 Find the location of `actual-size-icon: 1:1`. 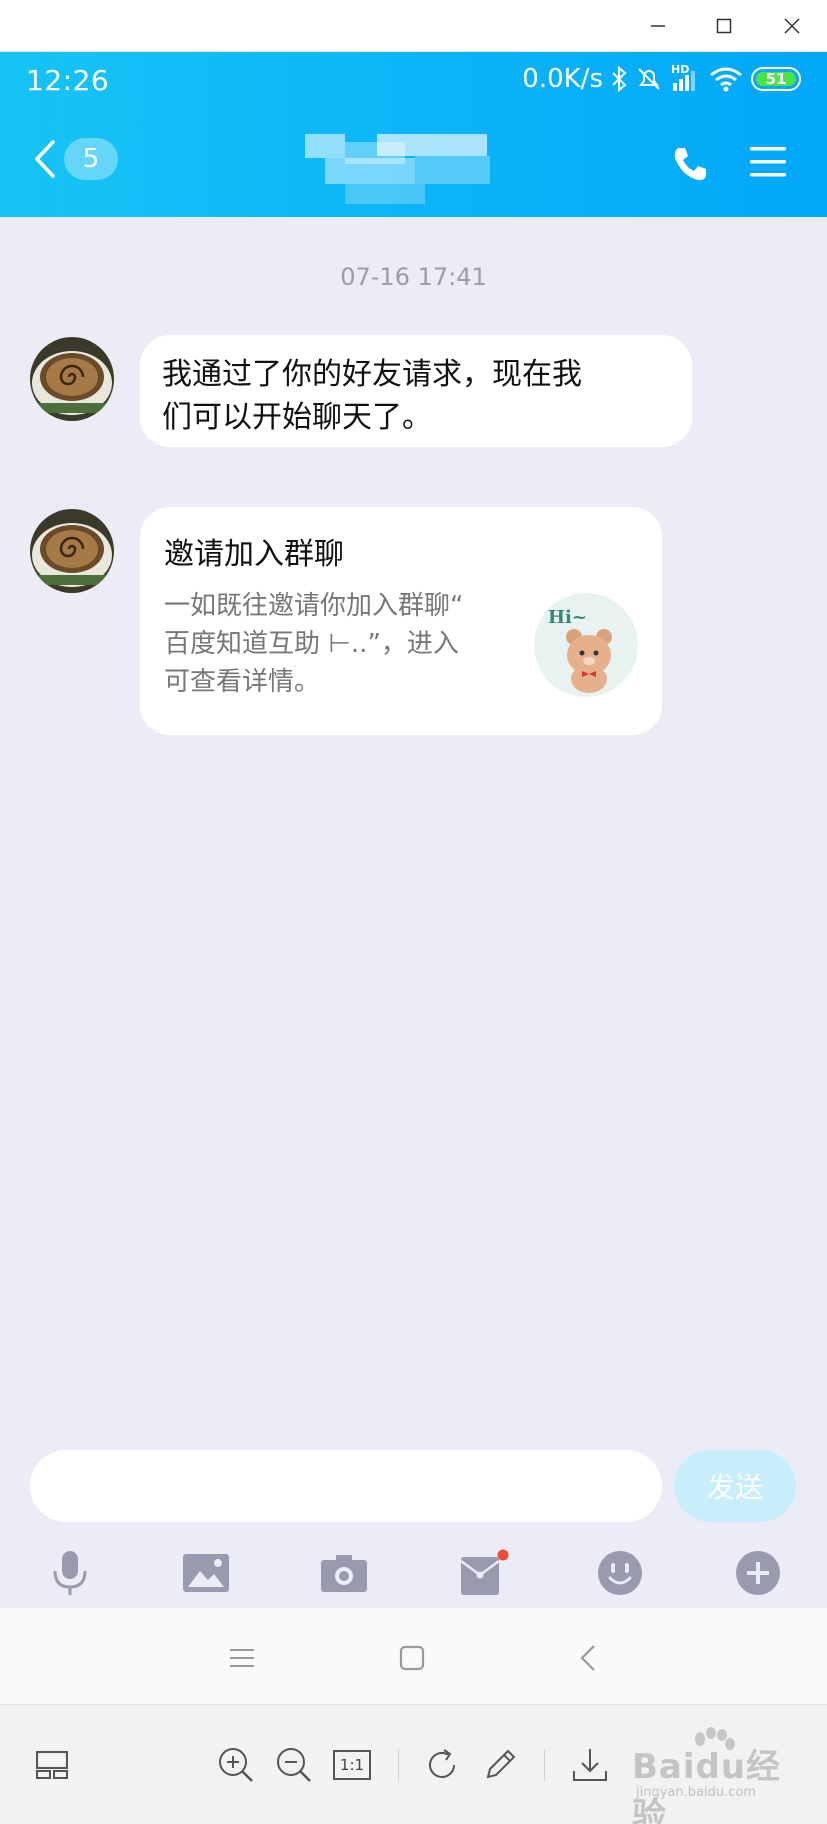

actual-size-icon: 1:1 is located at coordinates (352, 1765).